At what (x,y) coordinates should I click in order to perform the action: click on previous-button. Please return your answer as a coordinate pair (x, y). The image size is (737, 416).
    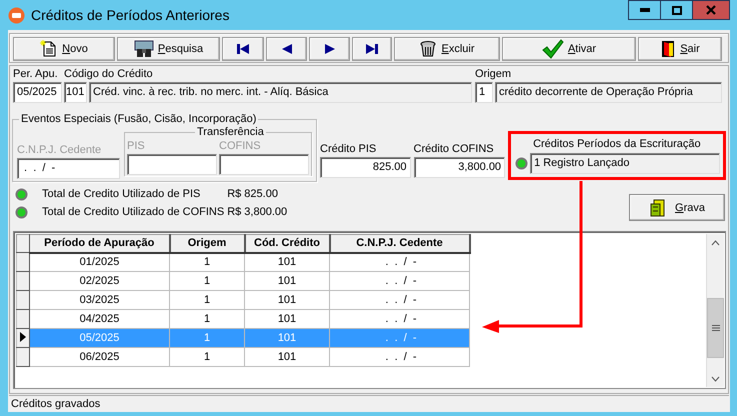
    Looking at the image, I should click on (286, 49).